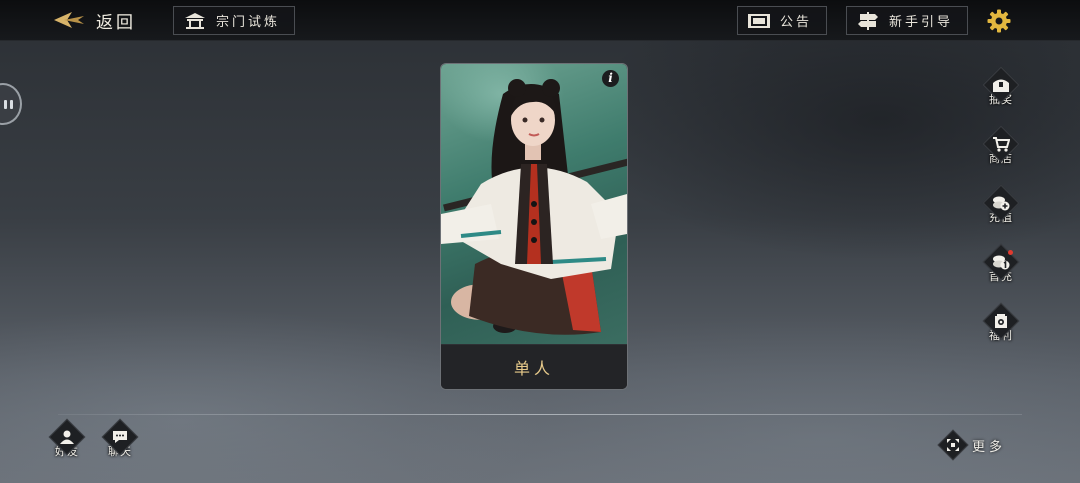 This screenshot has height=483, width=1080. I want to click on lottery-button: 抽奖, so click(1001, 91).